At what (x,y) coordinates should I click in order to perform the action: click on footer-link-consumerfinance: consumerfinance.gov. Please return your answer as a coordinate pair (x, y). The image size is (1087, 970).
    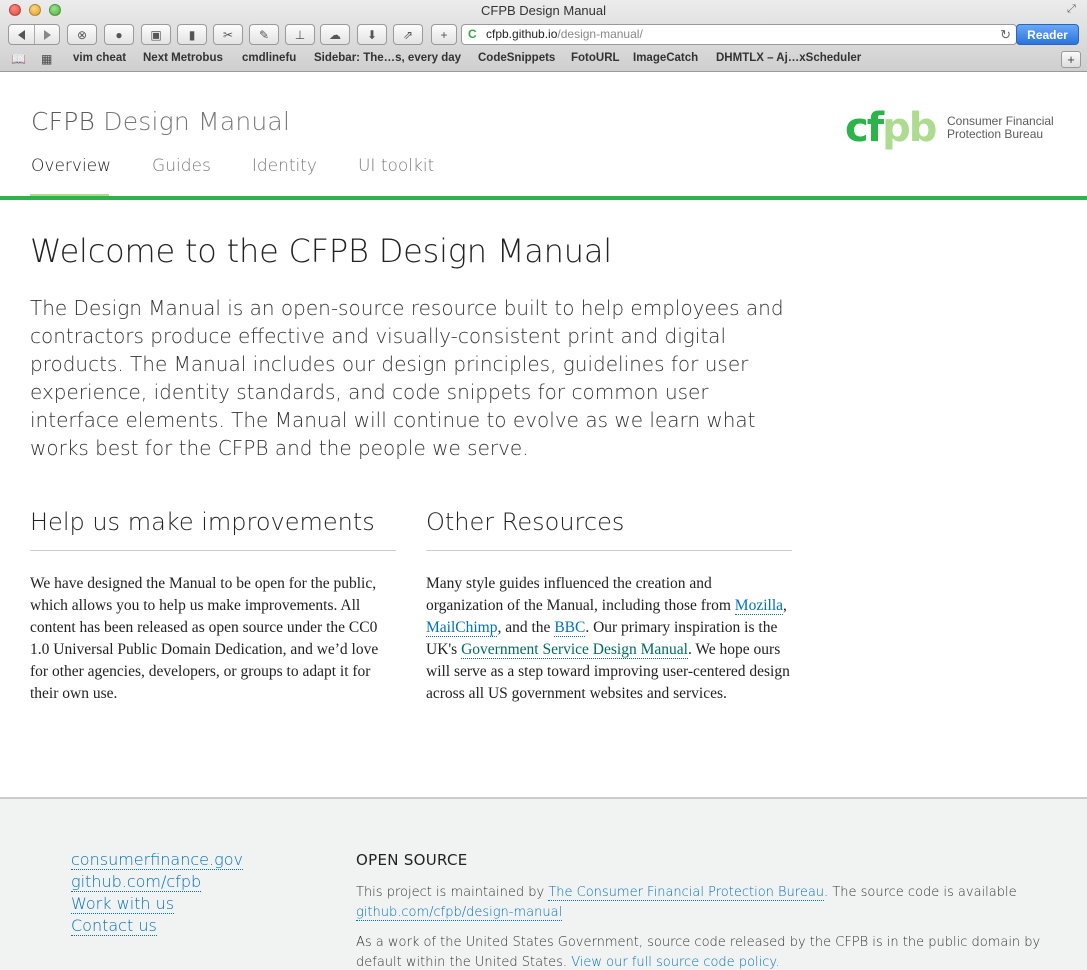
    Looking at the image, I should click on (157, 860).